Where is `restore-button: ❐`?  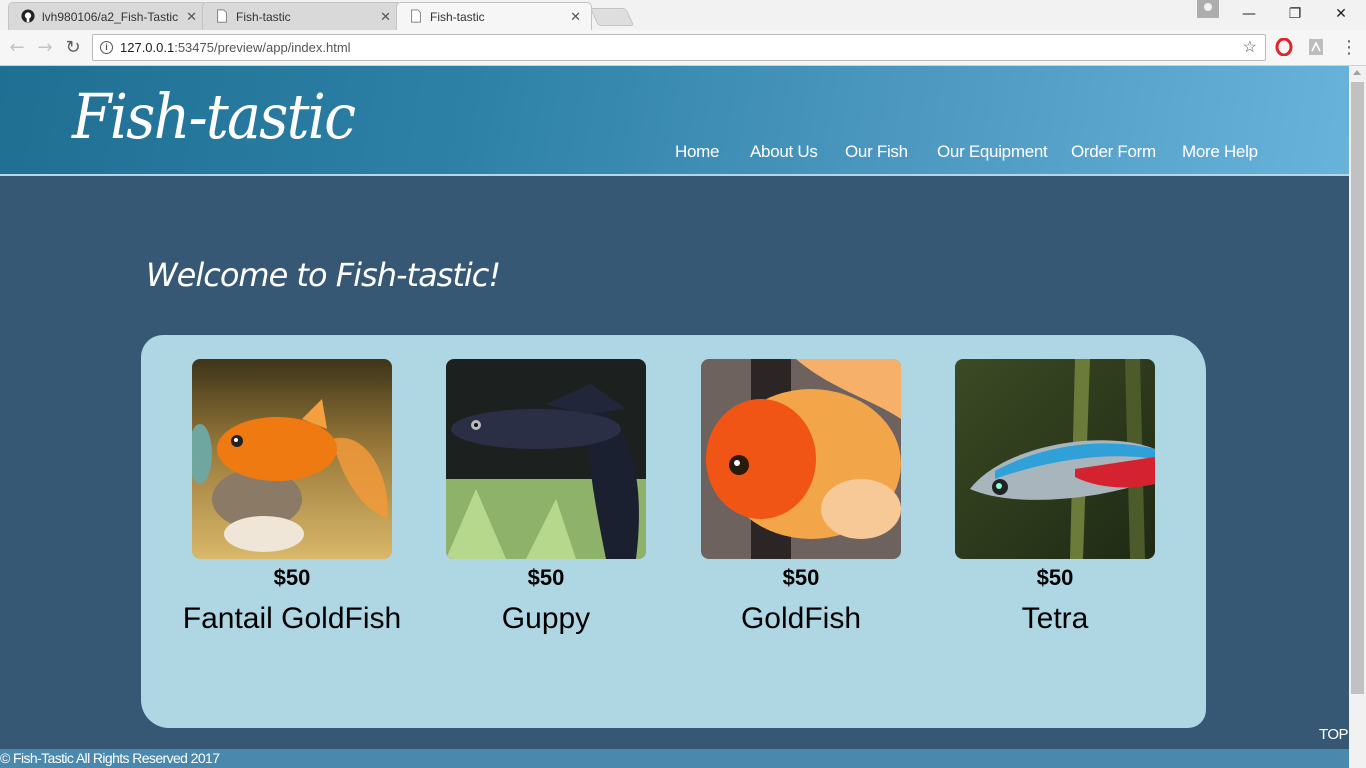
restore-button: ❐ is located at coordinates (1295, 14).